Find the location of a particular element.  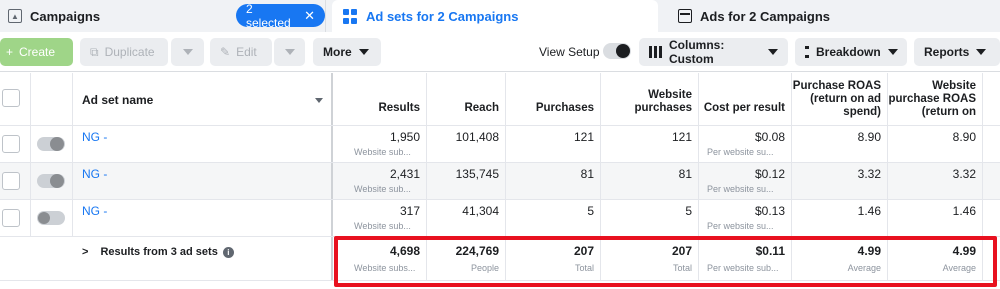

tab-adsets: Ad sets for 2 Campaigns is located at coordinates (495, 16).